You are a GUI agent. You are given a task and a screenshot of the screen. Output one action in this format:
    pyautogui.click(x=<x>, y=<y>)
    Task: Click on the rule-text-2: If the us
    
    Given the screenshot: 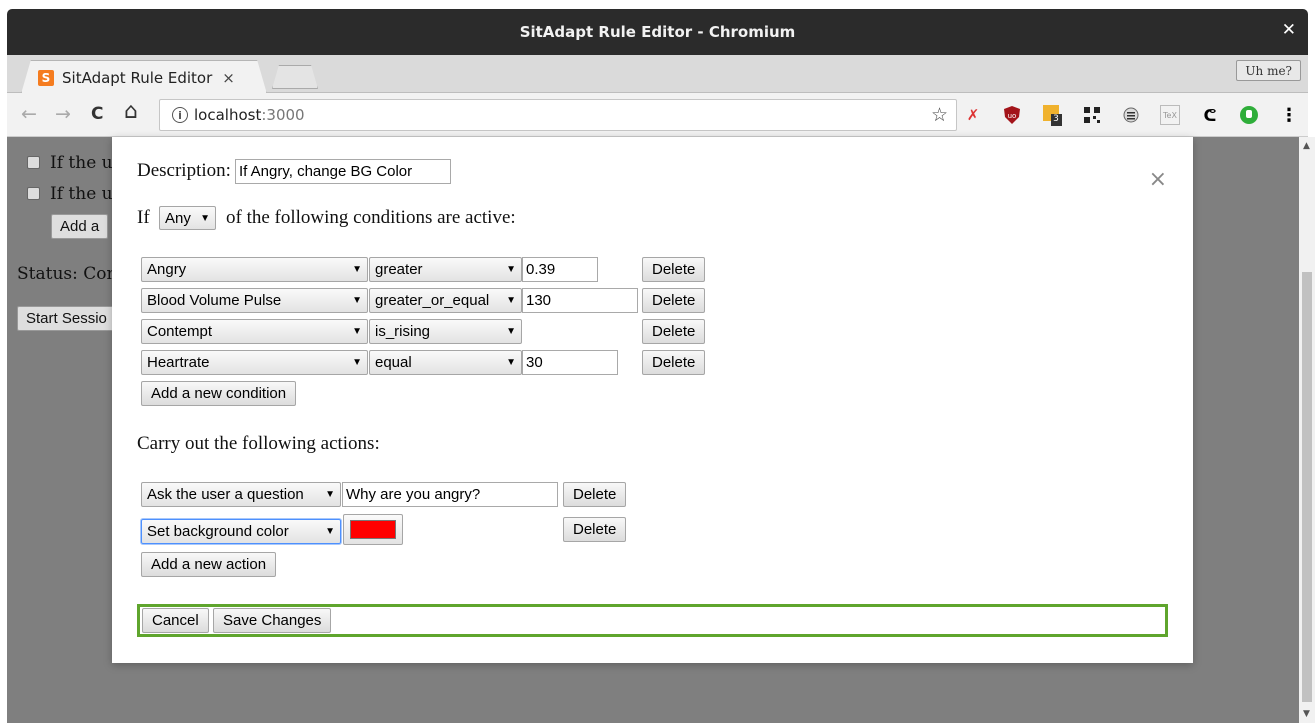 What is the action you would take?
    pyautogui.click(x=86, y=194)
    